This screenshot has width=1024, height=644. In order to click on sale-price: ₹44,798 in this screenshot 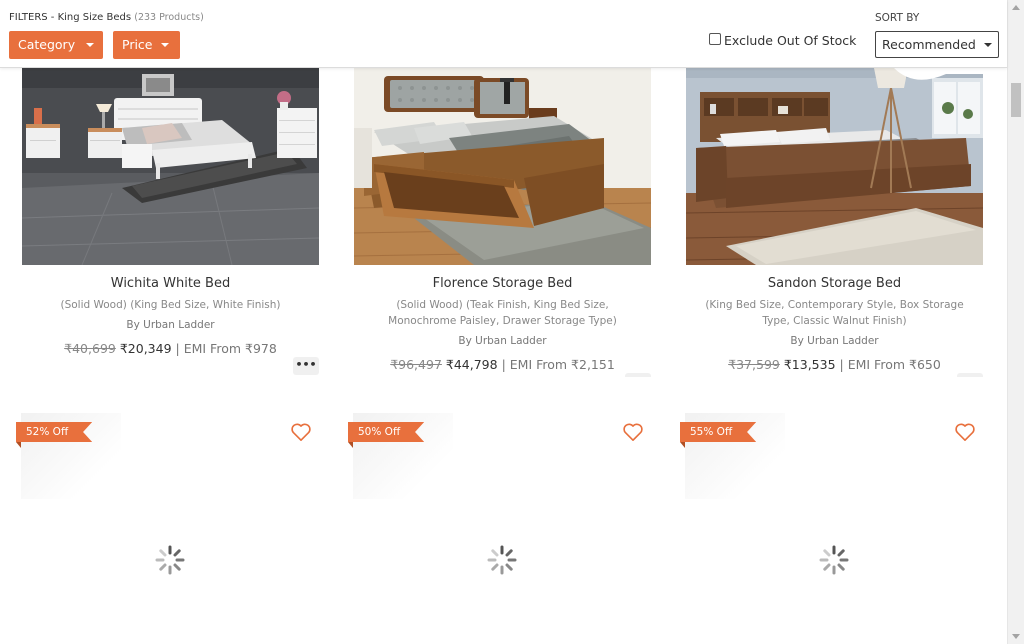, I will do `click(471, 364)`.